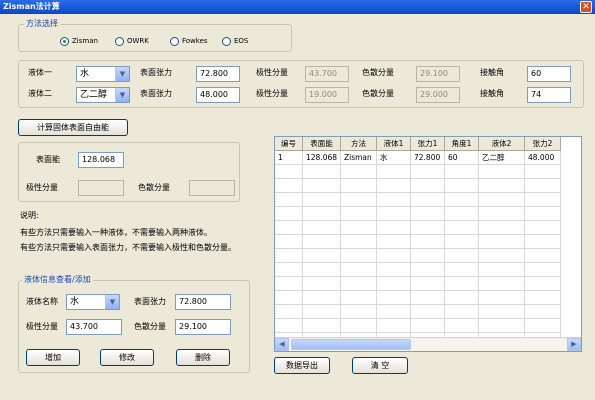  Describe the element at coordinates (543, 158) in the screenshot. I see `table-cell: 48.000` at that location.